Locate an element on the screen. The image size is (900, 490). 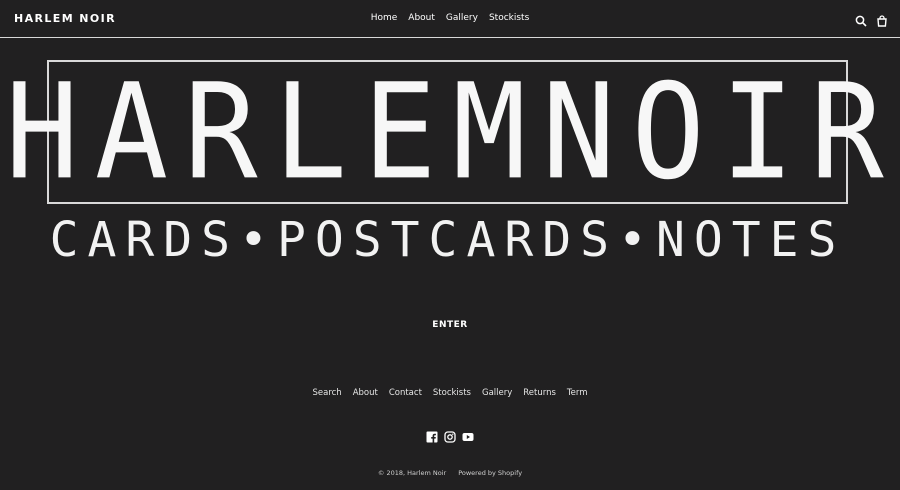
youtube-icon is located at coordinates (468, 434).